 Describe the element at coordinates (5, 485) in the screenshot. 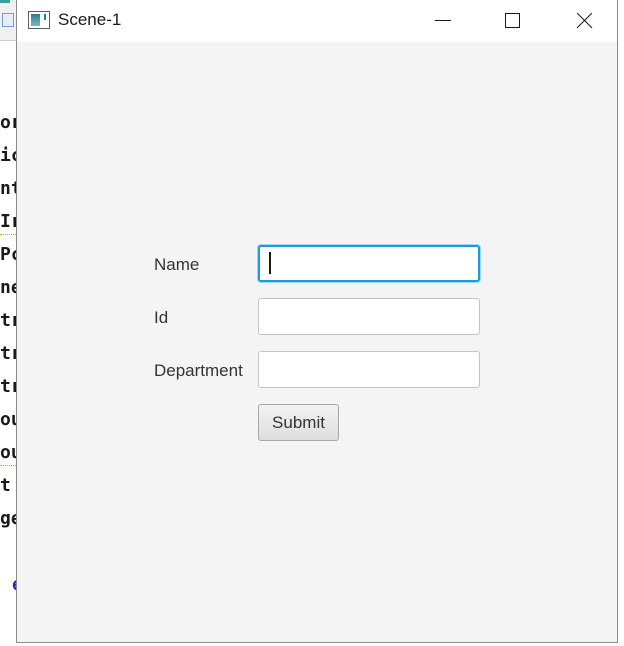

I see `code-fragment: t` at that location.